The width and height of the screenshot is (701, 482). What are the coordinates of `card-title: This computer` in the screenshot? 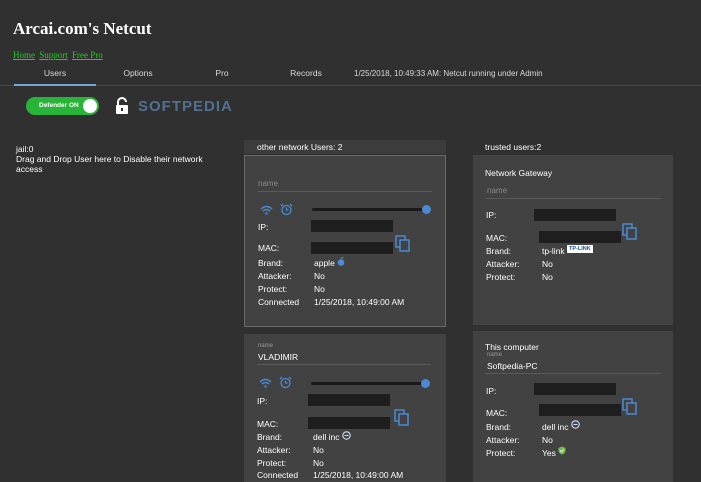 It's located at (512, 347).